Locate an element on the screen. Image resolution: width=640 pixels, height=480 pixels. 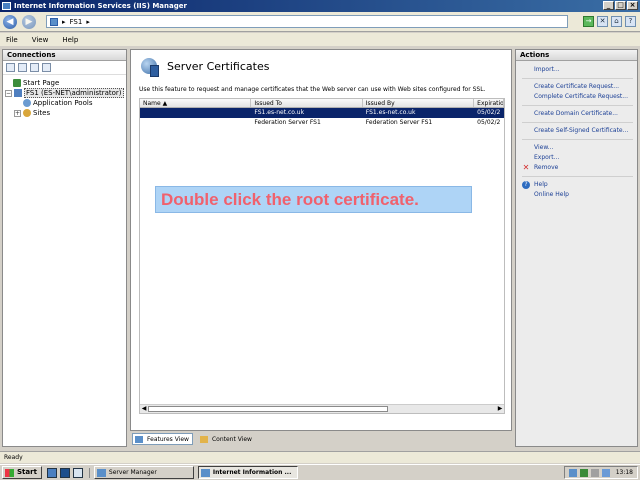
close-button: × is located at coordinates (632, 5).